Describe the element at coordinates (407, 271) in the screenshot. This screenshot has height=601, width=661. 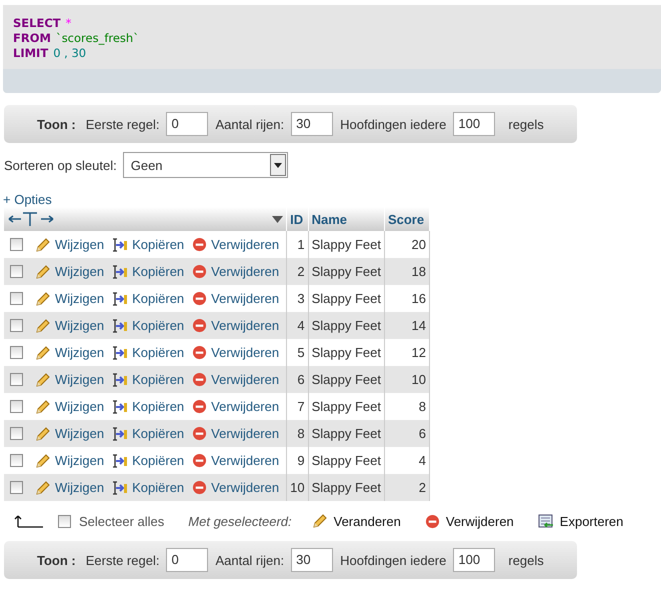
I see `table-cell: 18` at that location.